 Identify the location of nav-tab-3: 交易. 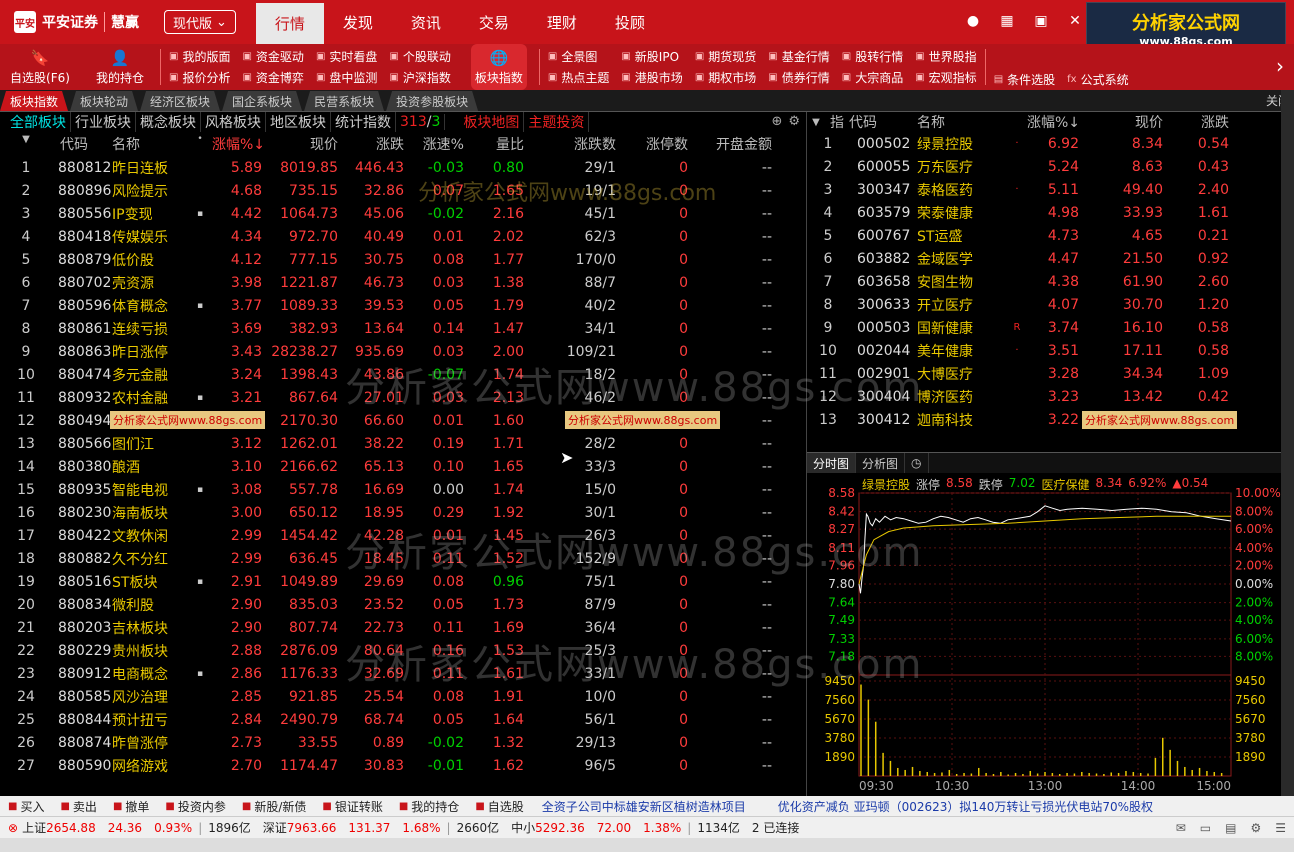
(494, 22).